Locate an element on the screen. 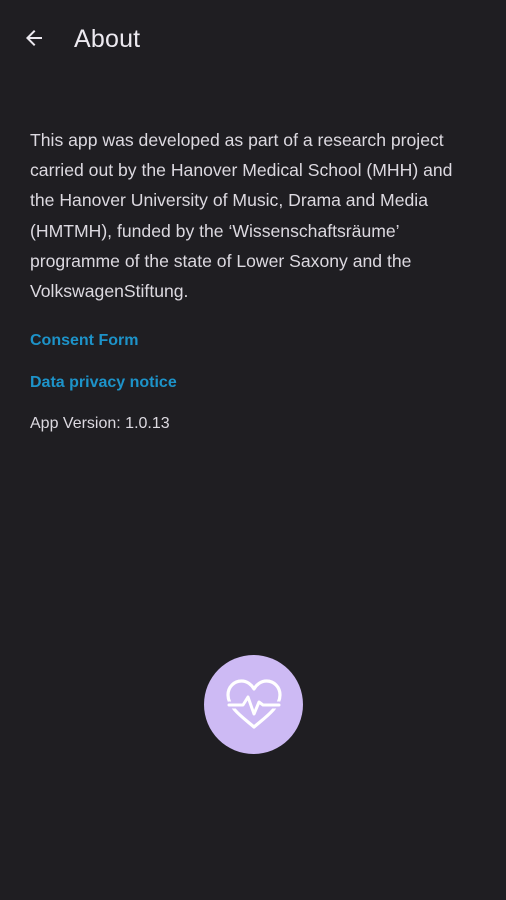 Image resolution: width=506 pixels, height=900 pixels. back-button is located at coordinates (34, 38).